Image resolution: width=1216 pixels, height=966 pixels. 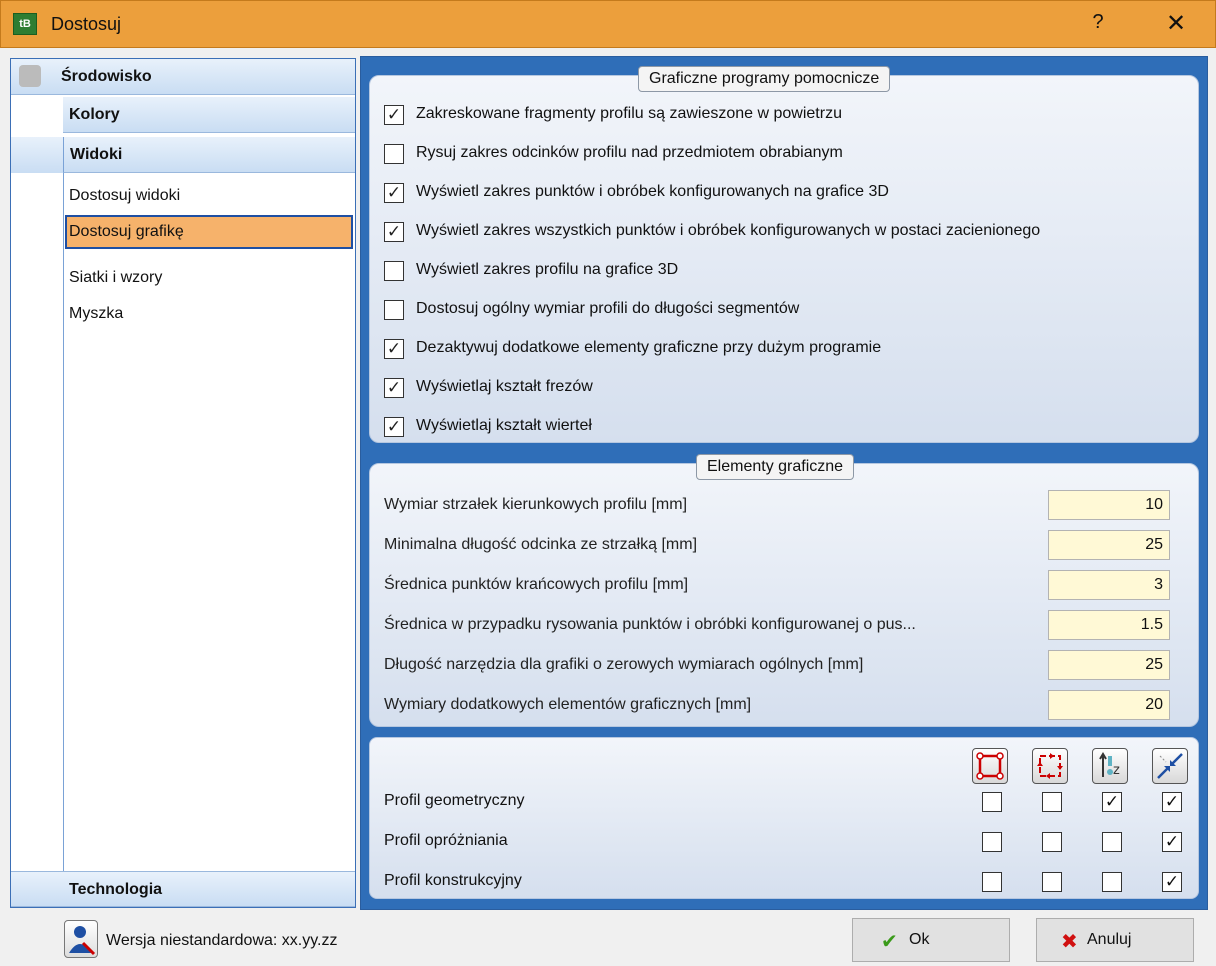 I want to click on field-input: 20, so click(x=1109, y=705).